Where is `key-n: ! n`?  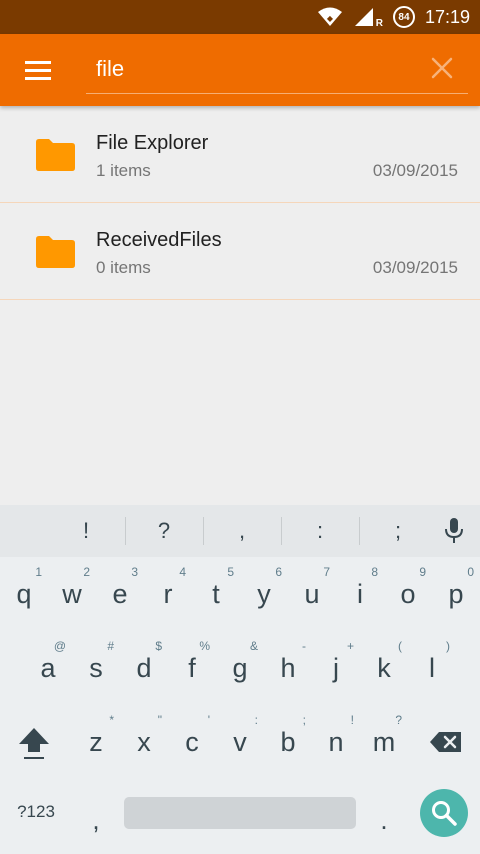
key-n: ! n is located at coordinates (336, 742).